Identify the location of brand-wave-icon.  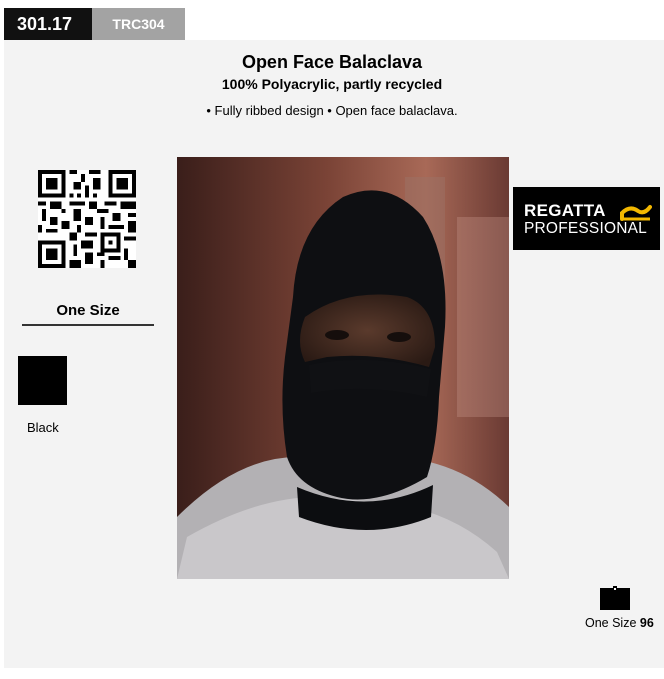
(636, 213).